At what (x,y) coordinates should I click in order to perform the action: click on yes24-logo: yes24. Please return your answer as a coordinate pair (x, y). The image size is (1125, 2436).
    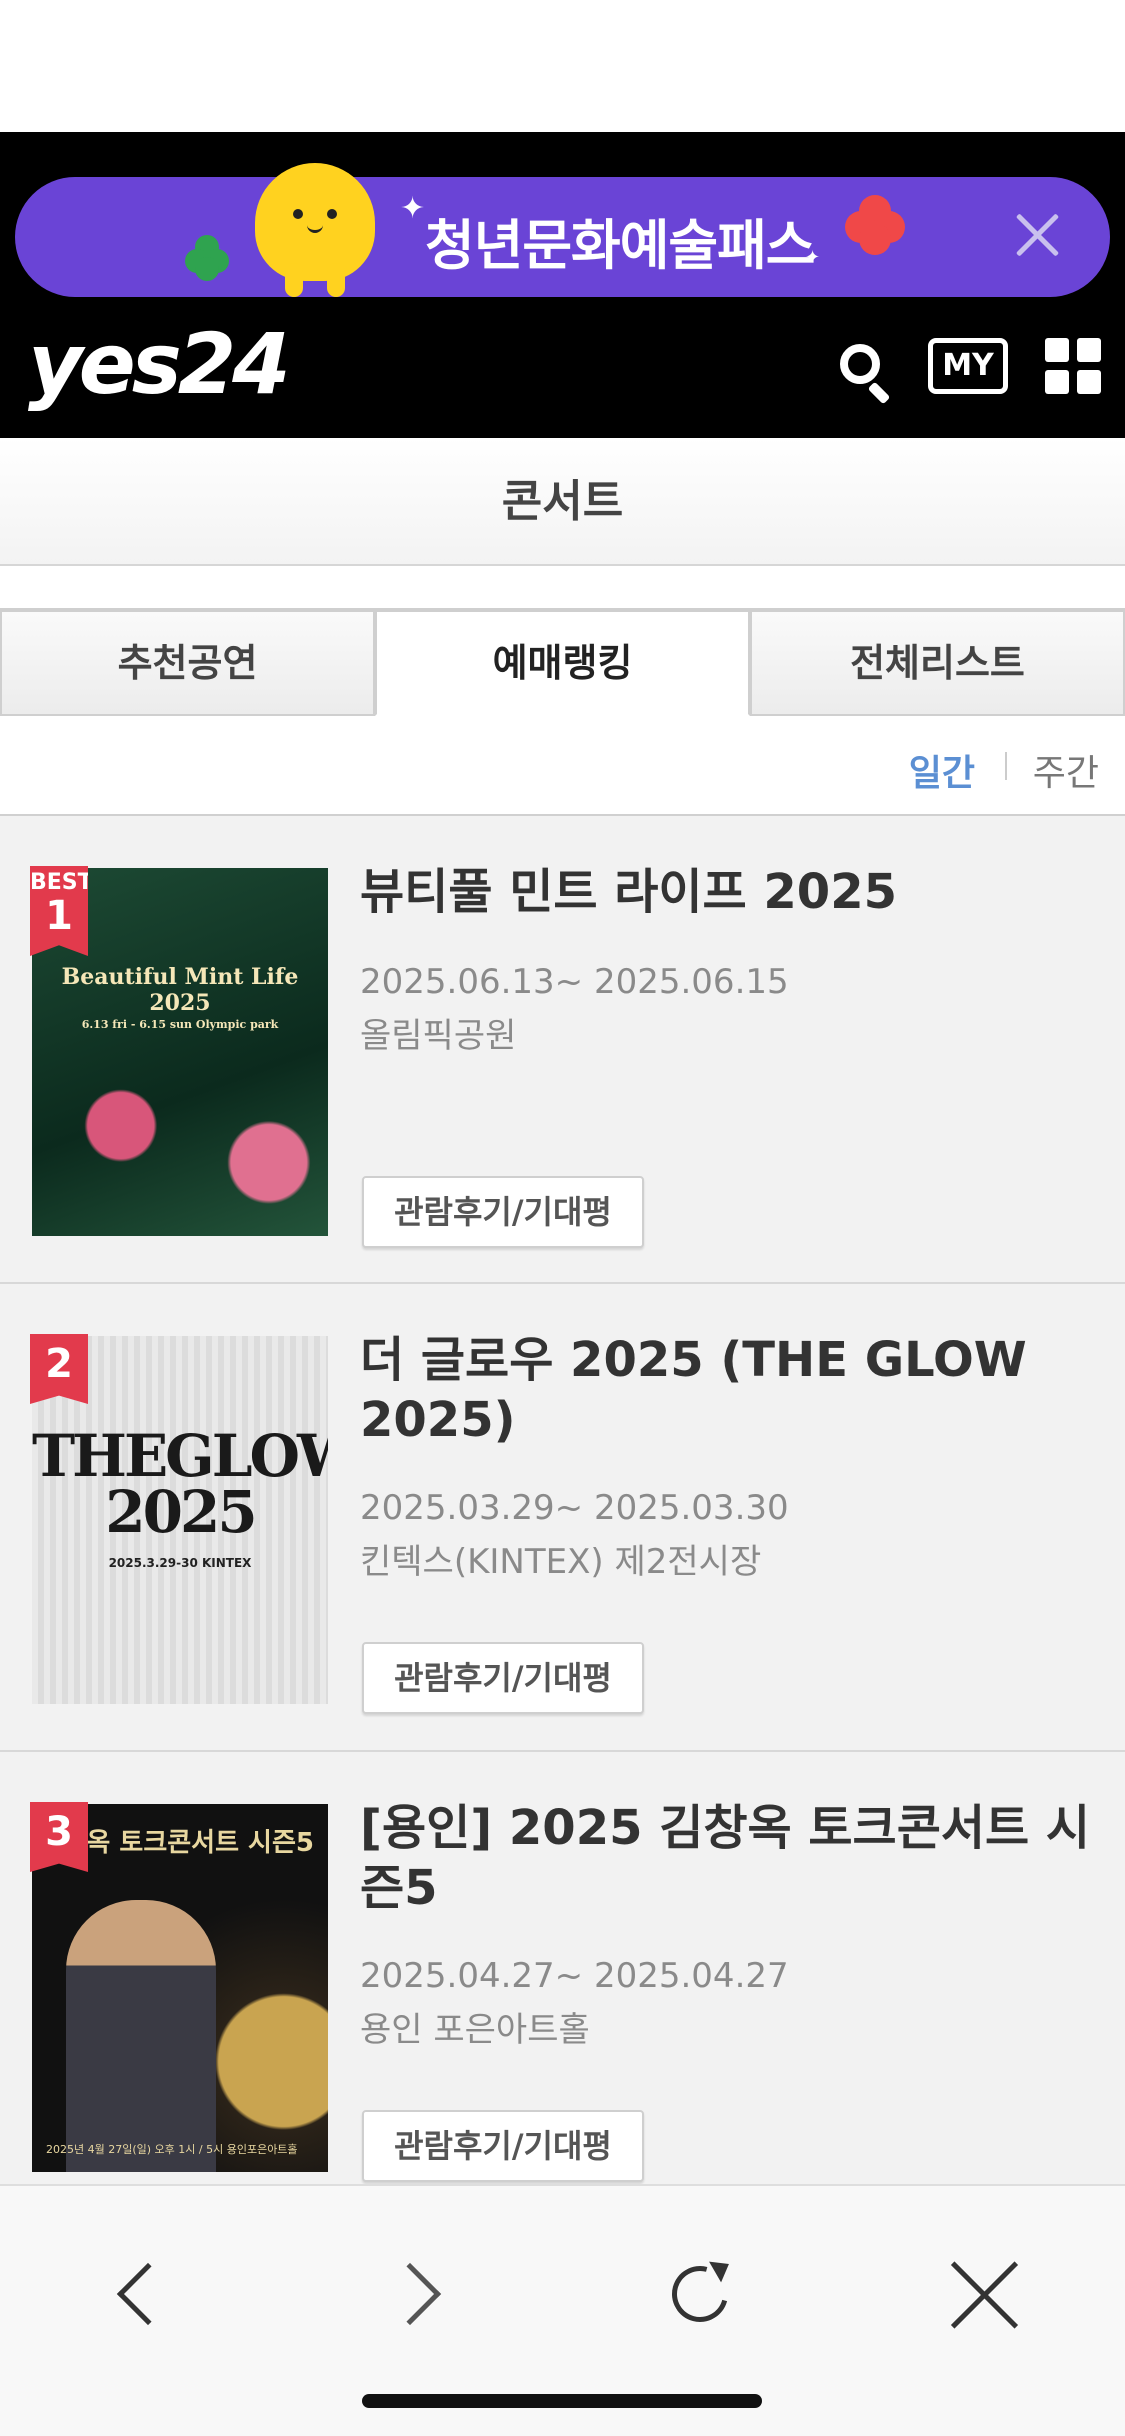
    Looking at the image, I should click on (159, 364).